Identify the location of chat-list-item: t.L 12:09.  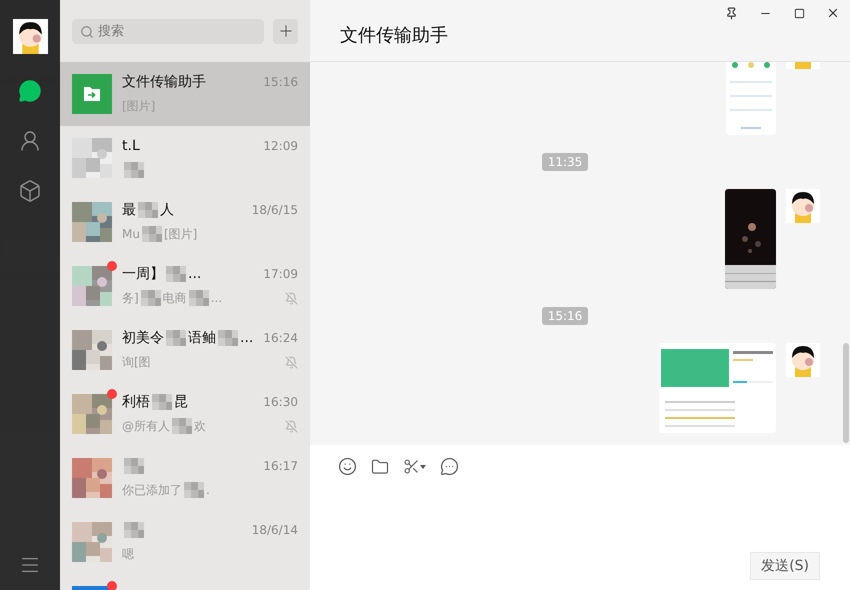
(185, 158).